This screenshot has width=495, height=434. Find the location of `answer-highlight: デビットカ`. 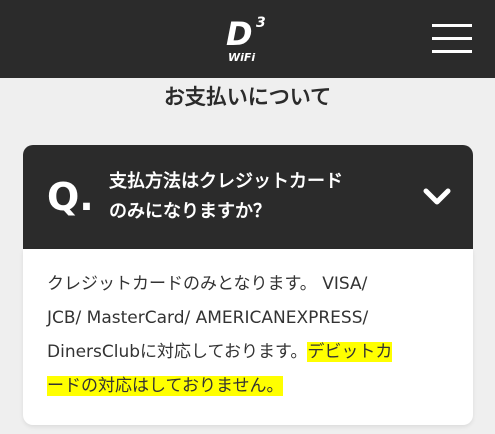

answer-highlight: デビットカ is located at coordinates (350, 352).